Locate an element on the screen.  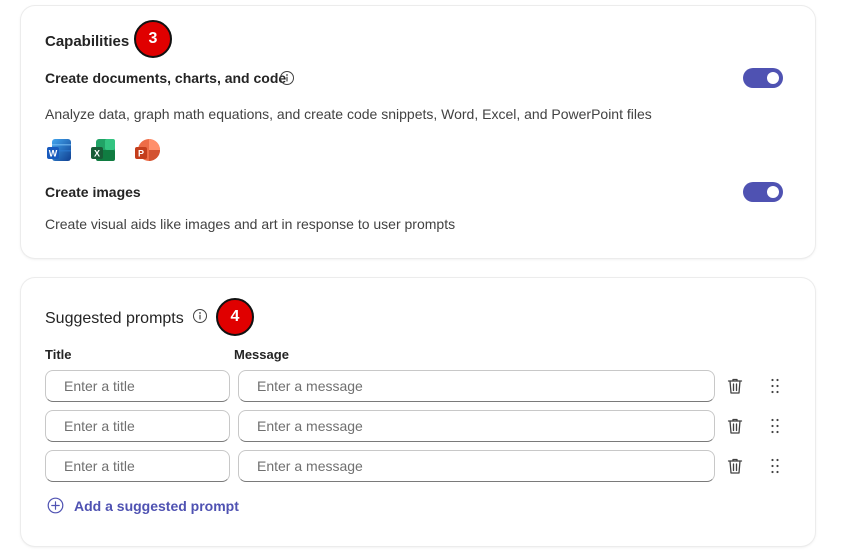
message-column-label: Message is located at coordinates (261, 354).